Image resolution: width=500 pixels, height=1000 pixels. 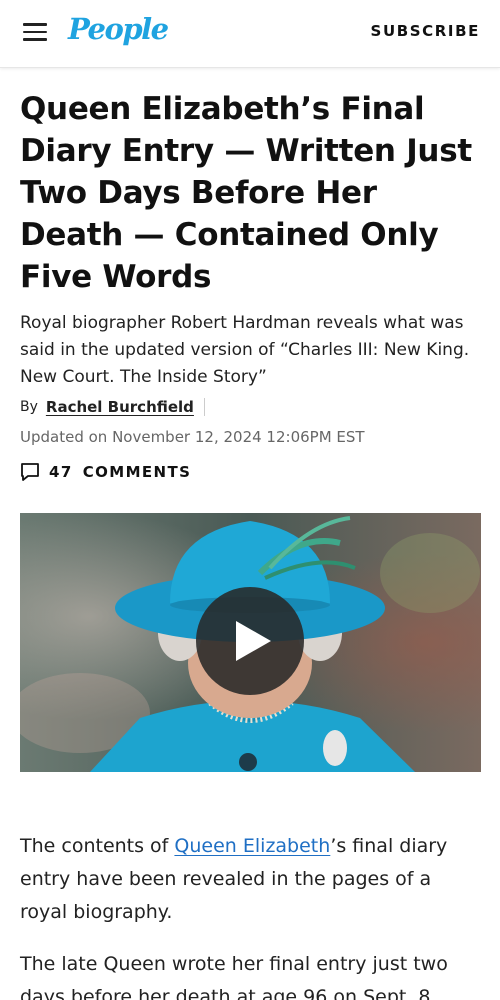 I want to click on updated-timestamp: Updated on November 12, 2024 12:06PM EST, so click(x=192, y=437).